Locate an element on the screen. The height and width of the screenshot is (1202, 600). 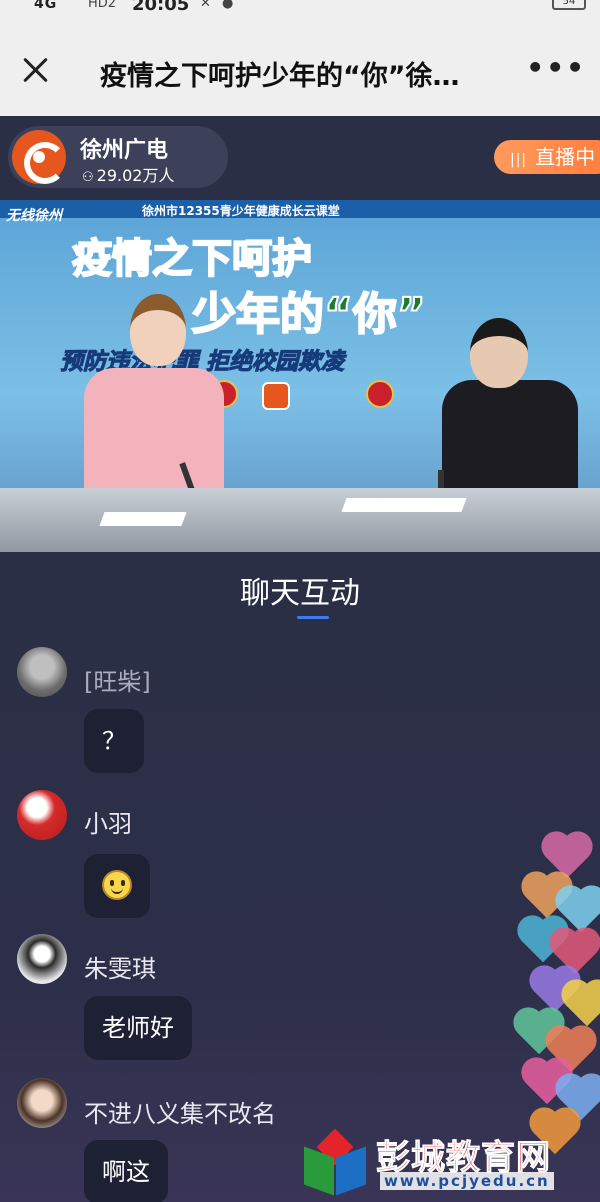
host-left-head is located at coordinates (158, 330).